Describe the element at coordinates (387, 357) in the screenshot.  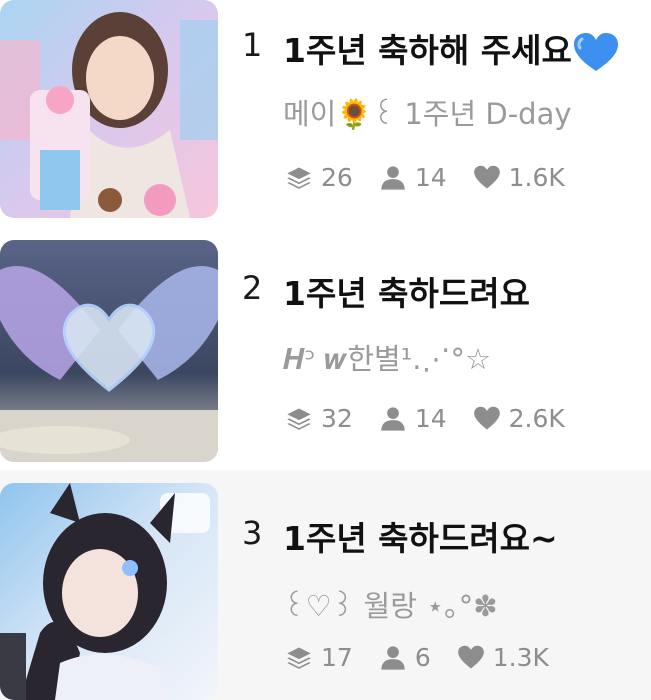
I see `author-name: 𝑯ᵓ 𝒘한별¹.⋰°☆` at that location.